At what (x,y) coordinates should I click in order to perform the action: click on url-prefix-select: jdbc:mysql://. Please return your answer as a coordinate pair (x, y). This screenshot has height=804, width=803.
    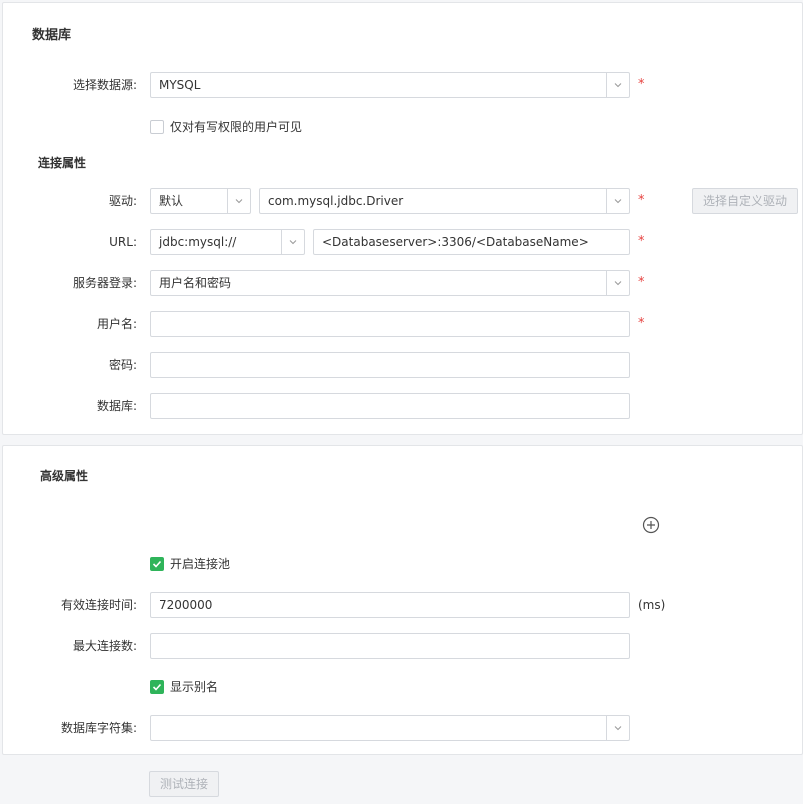
    Looking at the image, I should click on (227, 242).